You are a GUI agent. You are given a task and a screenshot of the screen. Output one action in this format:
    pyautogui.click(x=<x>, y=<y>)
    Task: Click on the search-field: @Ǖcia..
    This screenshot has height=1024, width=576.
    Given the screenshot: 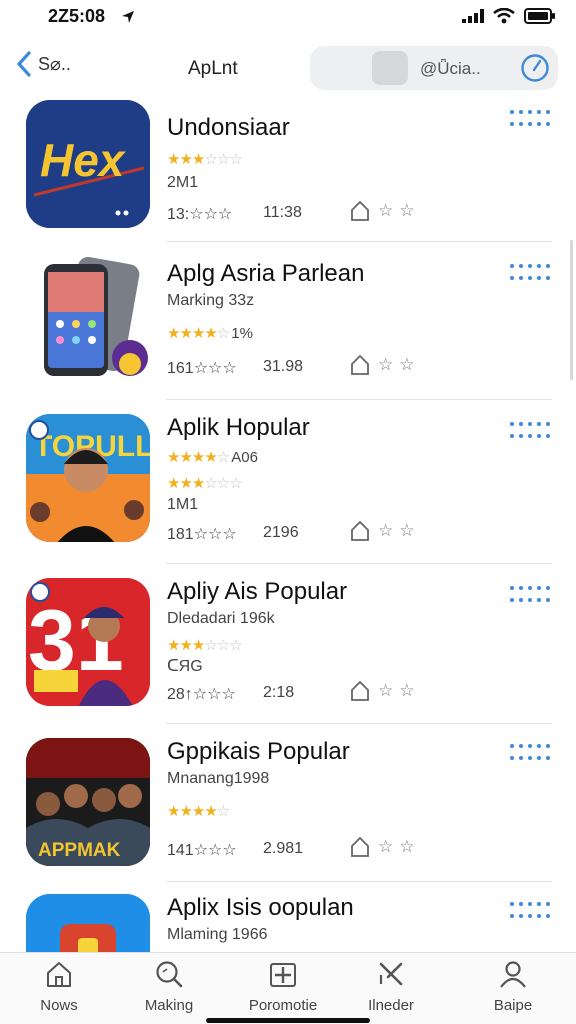 What is the action you would take?
    pyautogui.click(x=434, y=68)
    